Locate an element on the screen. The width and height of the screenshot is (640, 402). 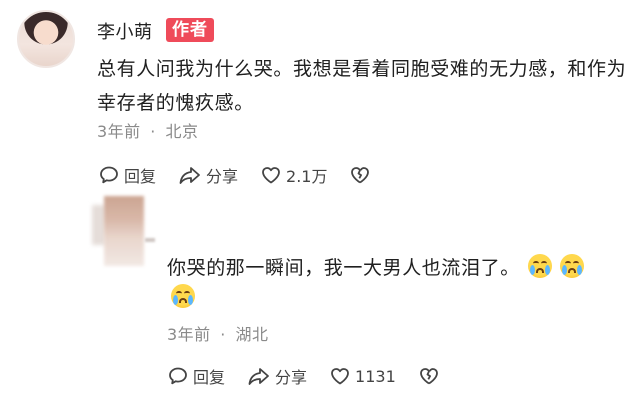
share-button: 分享 is located at coordinates (208, 175).